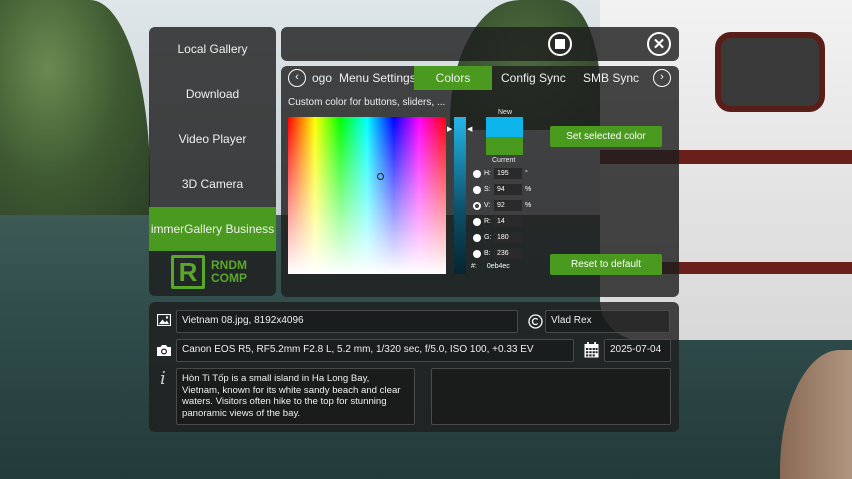 The image size is (852, 479). I want to click on radio-b, so click(477, 253).